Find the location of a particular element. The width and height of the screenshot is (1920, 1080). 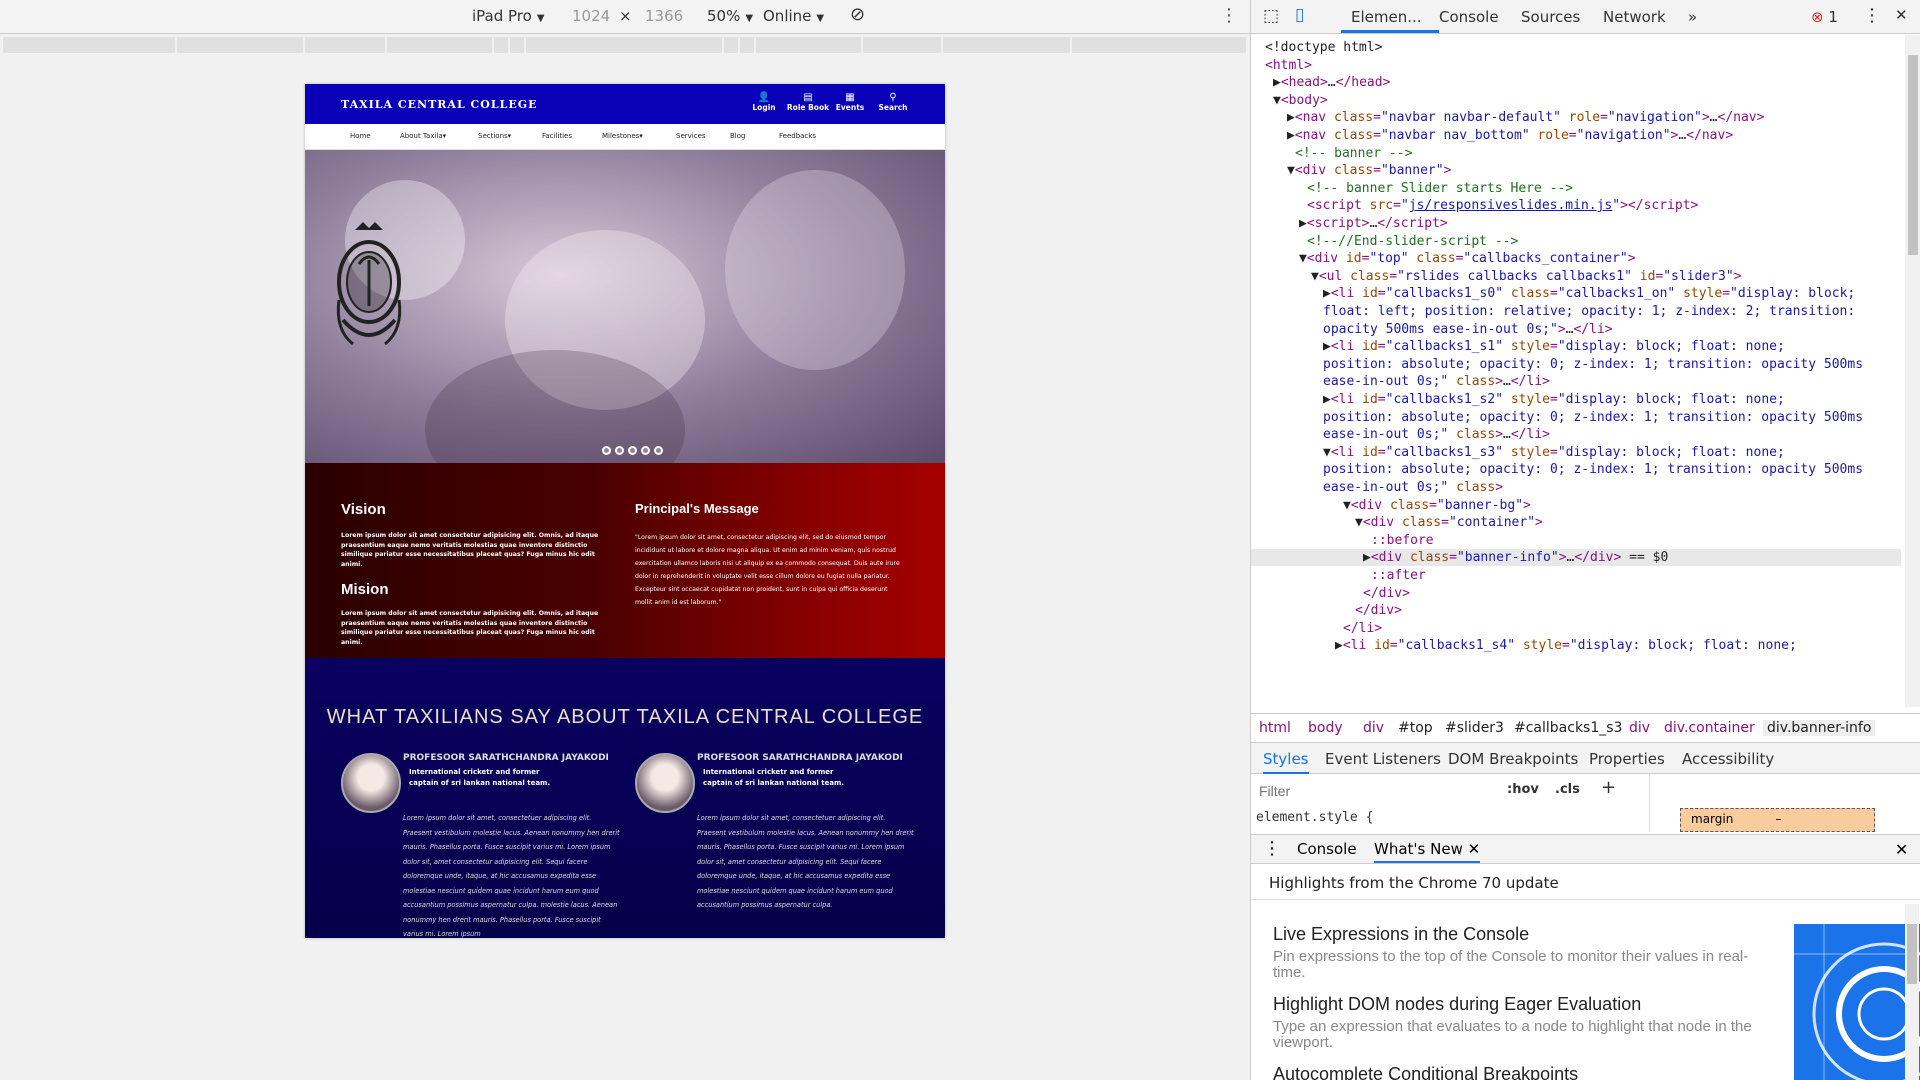

network-select: Online ▼ is located at coordinates (793, 16).